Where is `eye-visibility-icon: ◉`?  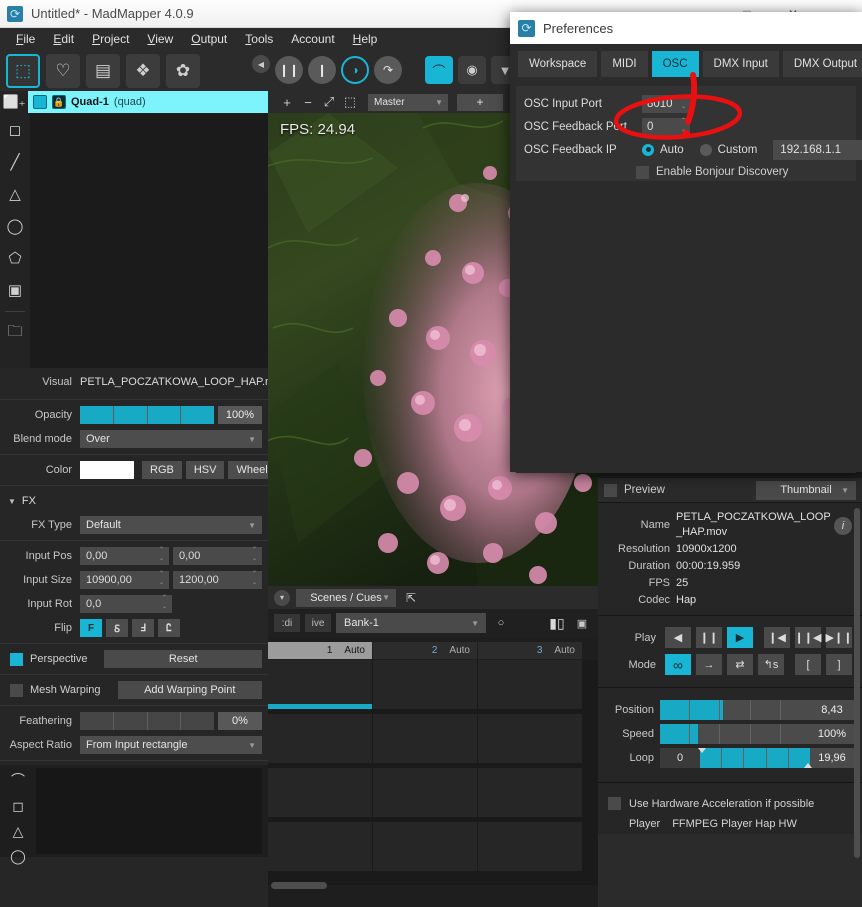 eye-visibility-icon: ◉ is located at coordinates (472, 70).